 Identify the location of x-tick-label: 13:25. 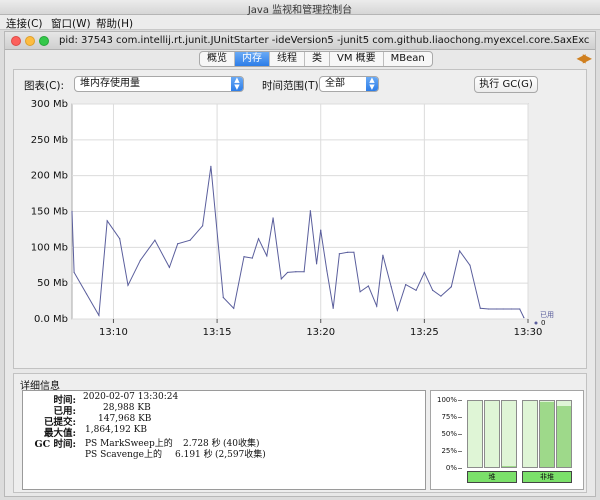
(424, 332).